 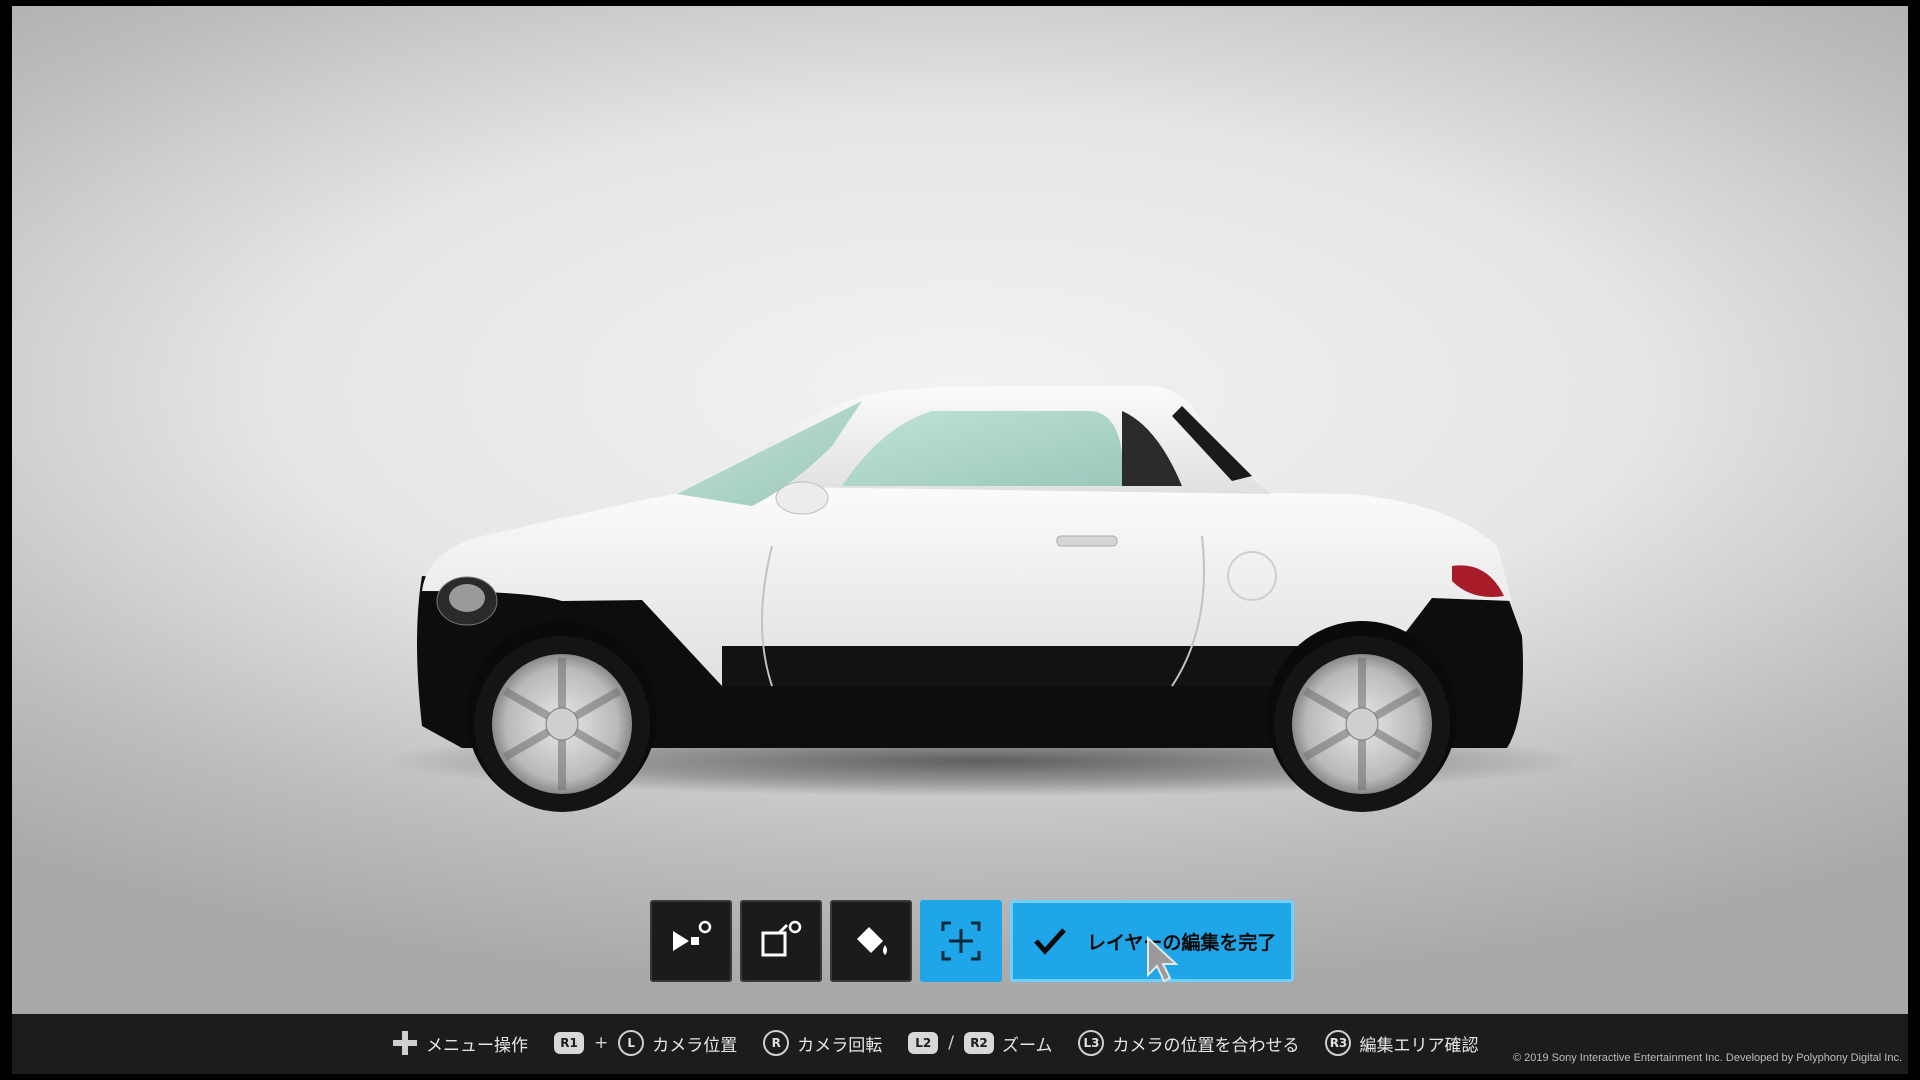 I want to click on hint-camera-rotate-label: カメラ回転, so click(x=840, y=1045).